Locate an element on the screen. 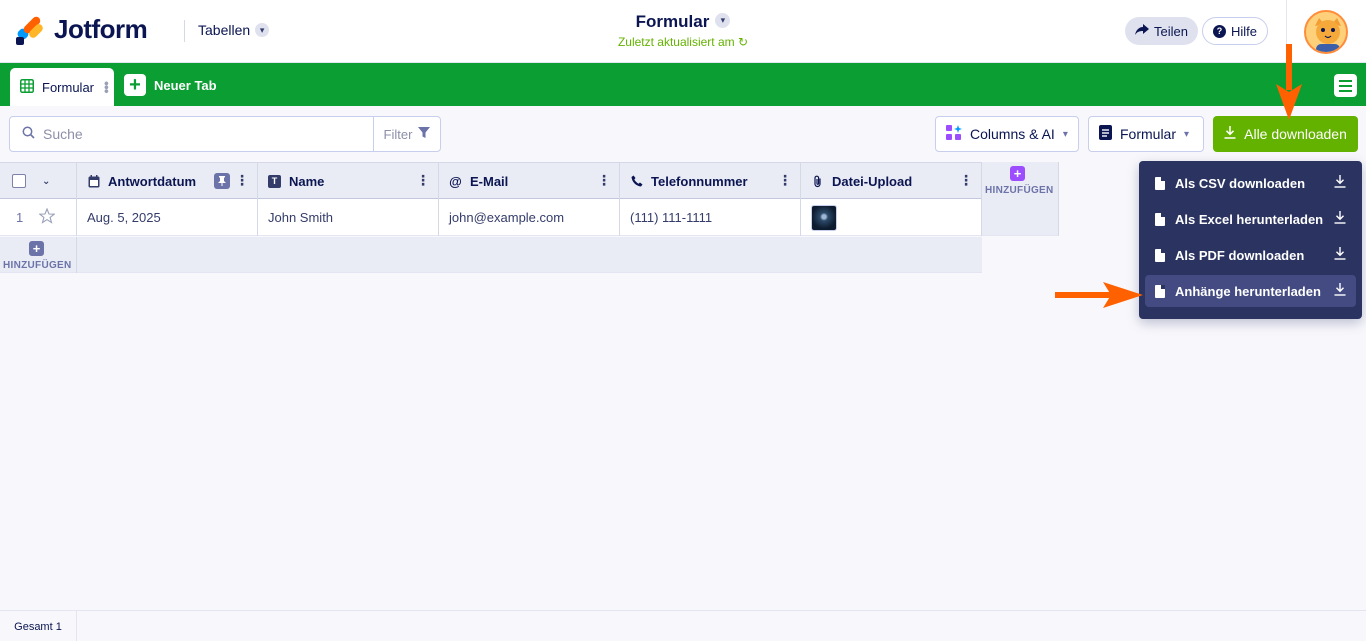  tab-bar: Formular ••• + Neuer Tab is located at coordinates (683, 84).